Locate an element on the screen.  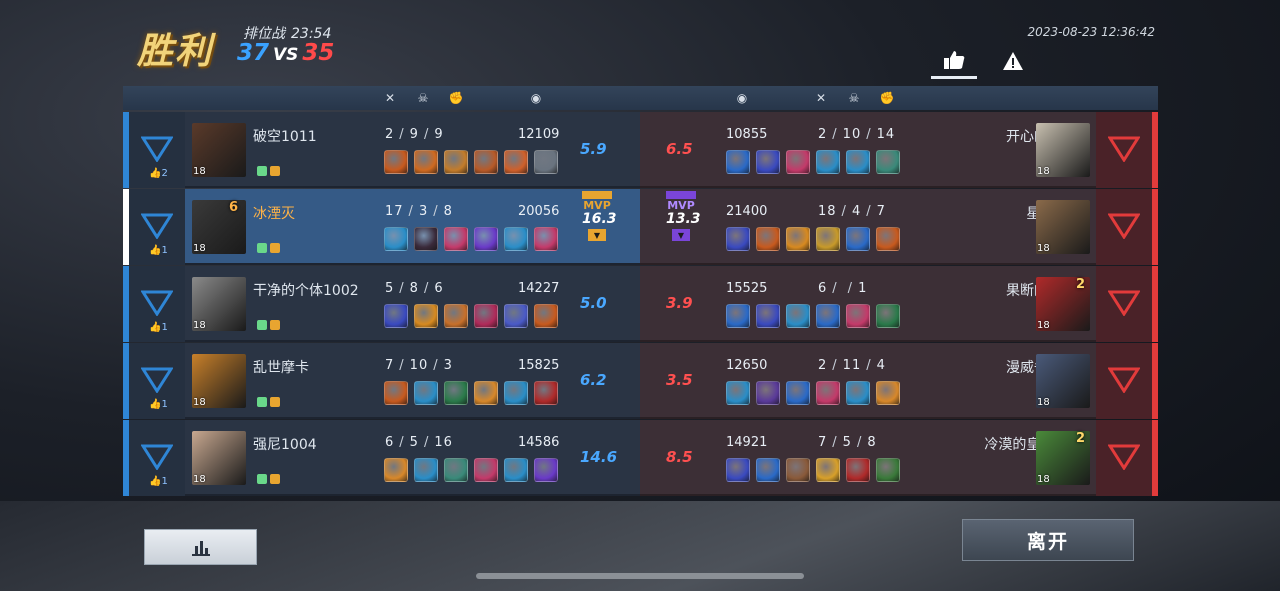
star-badge: 2 is located at coordinates (1080, 438).